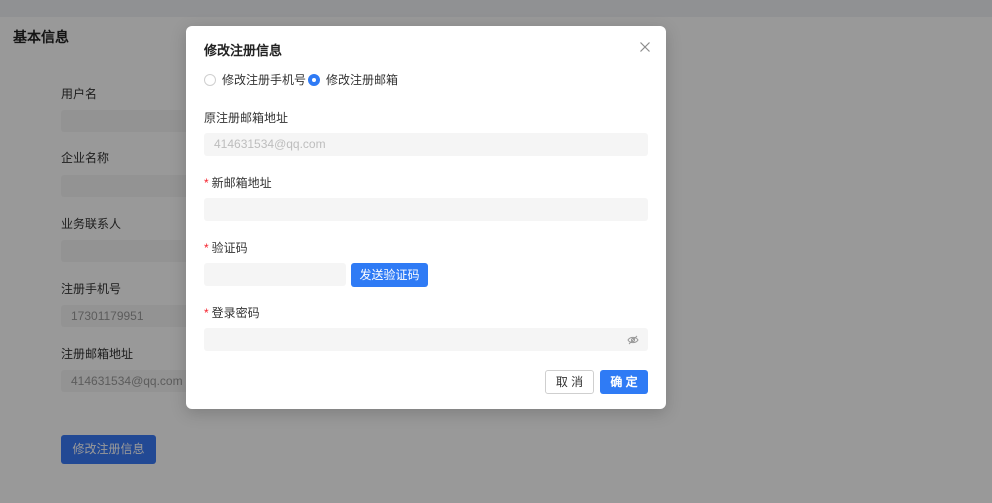 The height and width of the screenshot is (503, 992). Describe the element at coordinates (426, 144) in the screenshot. I see `original-email-field: 414631534@qq.com` at that location.